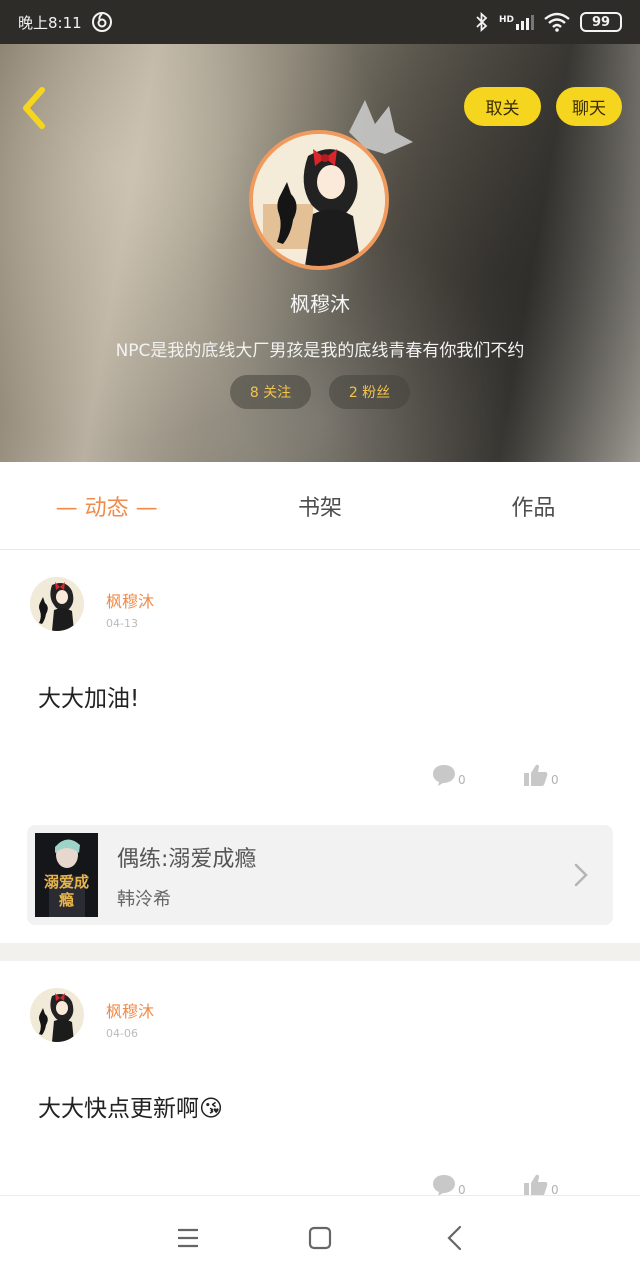  Describe the element at coordinates (557, 22) in the screenshot. I see `wifi-icon` at that location.